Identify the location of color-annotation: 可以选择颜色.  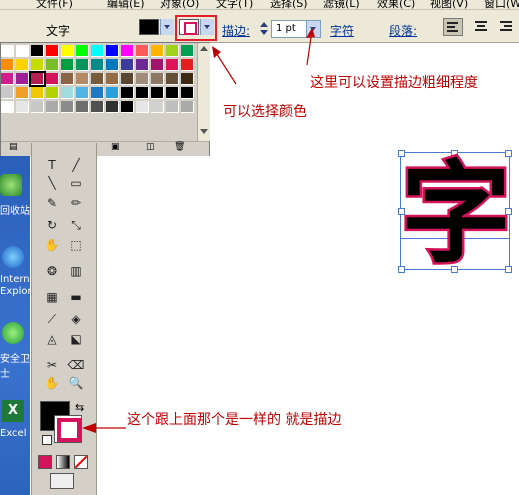
(265, 112).